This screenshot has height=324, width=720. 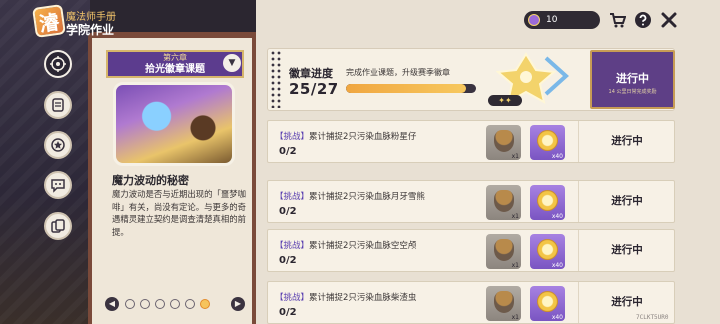 I want to click on task-row: 【挑战】累计捕捉2只污染血脉粉星仔 0/2 x1 x40 进行中, so click(x=471, y=141).